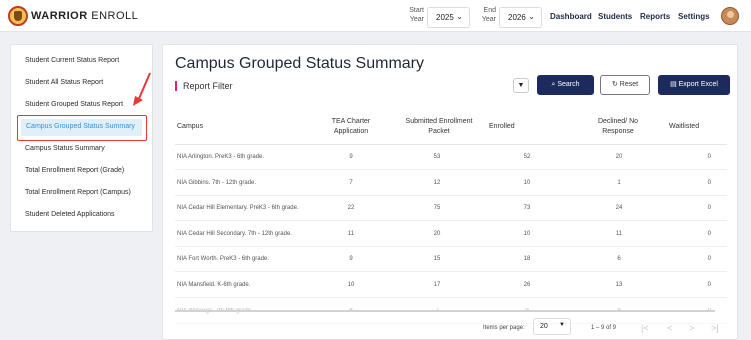 The height and width of the screenshot is (340, 751). Describe the element at coordinates (437, 285) in the screenshot. I see `count-cell: 17` at that location.